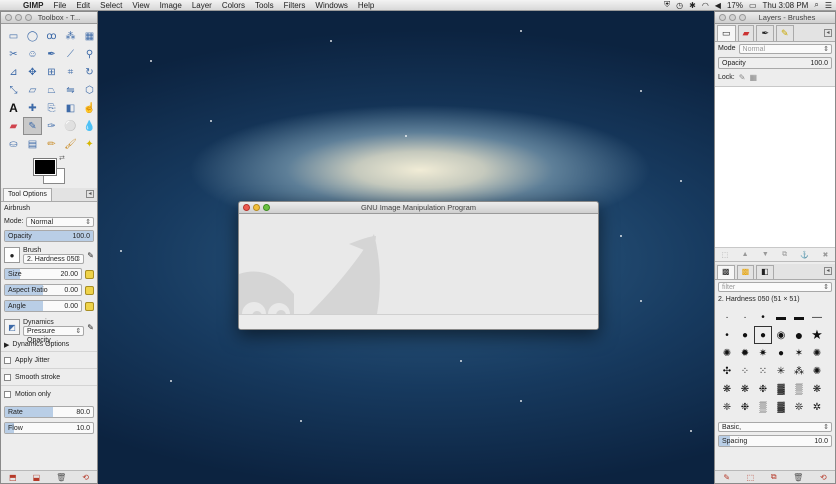  I want to click on brush-item: ❉, so click(745, 407).